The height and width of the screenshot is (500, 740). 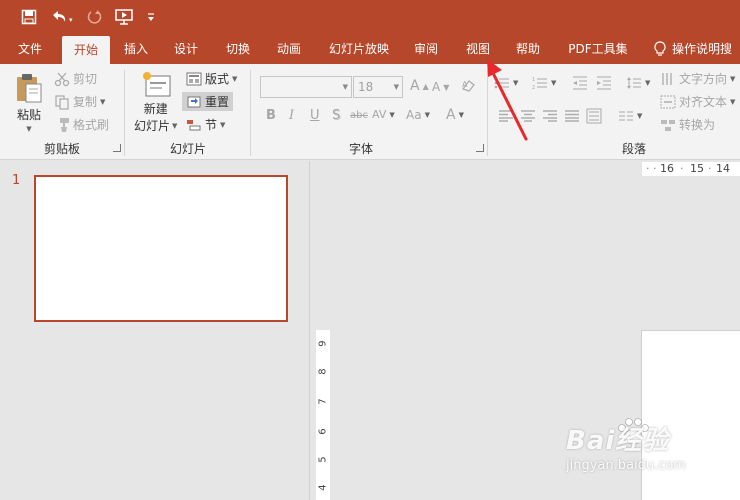 I want to click on font-size-value: 18, so click(x=366, y=87).